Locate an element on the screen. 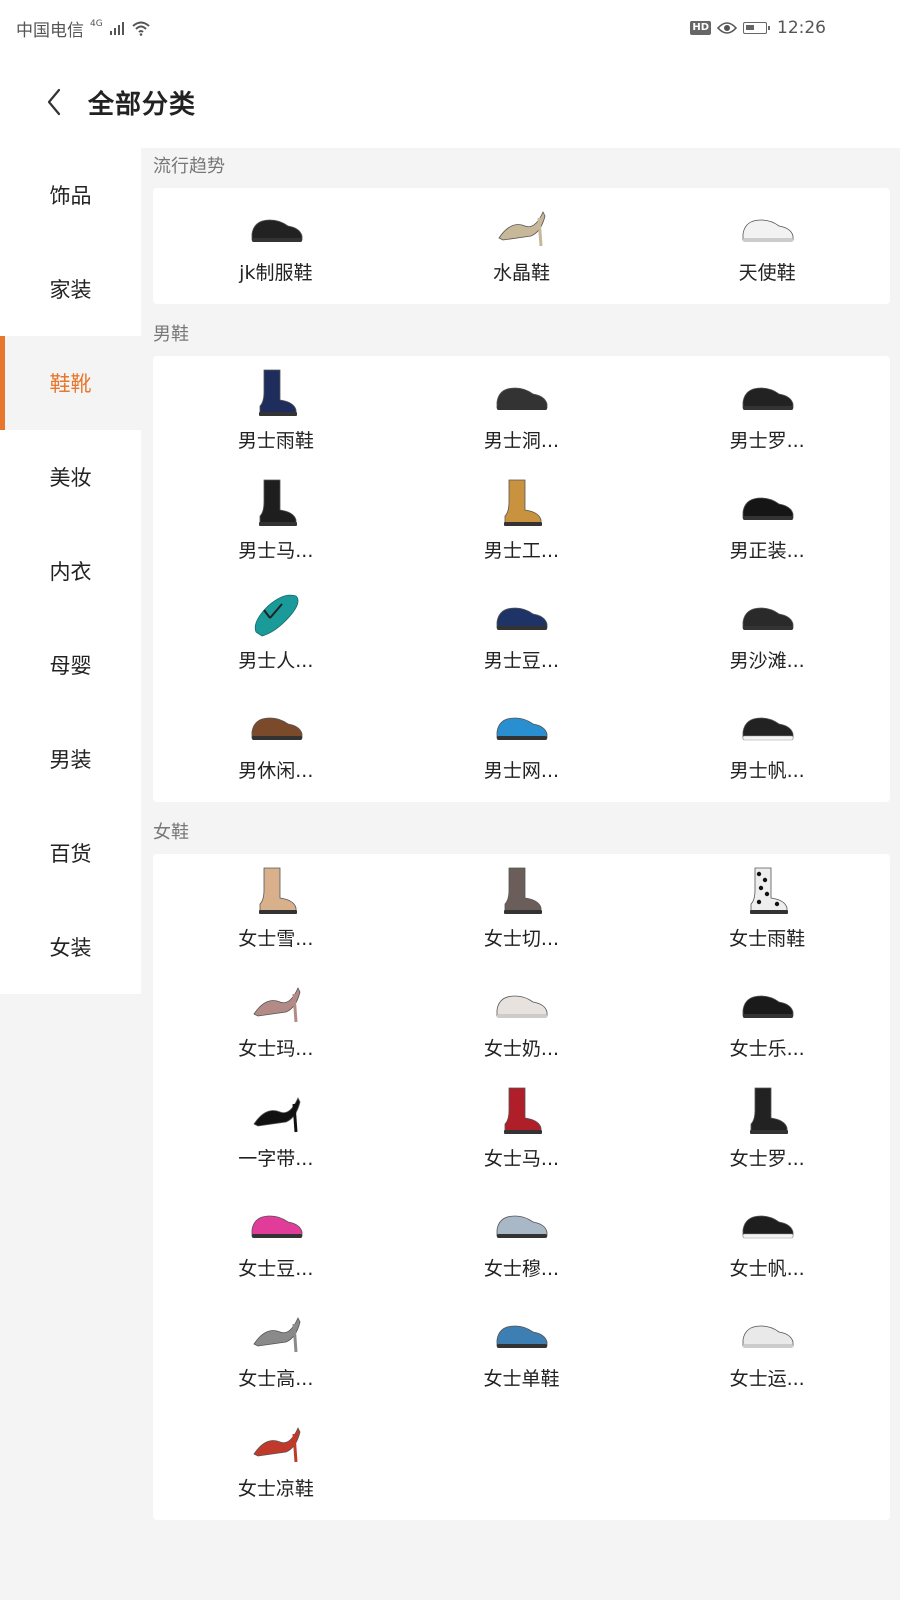 This screenshot has width=900, height=1600. sidebar-item-label: 女装 is located at coordinates (70, 948).